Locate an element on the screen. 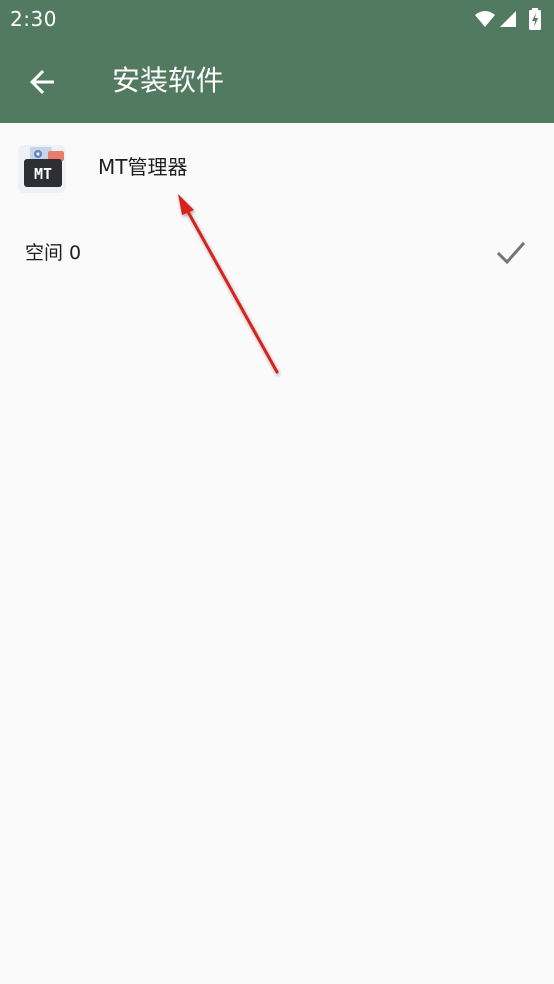 The image size is (554, 984). arrow-left-icon is located at coordinates (42, 82).